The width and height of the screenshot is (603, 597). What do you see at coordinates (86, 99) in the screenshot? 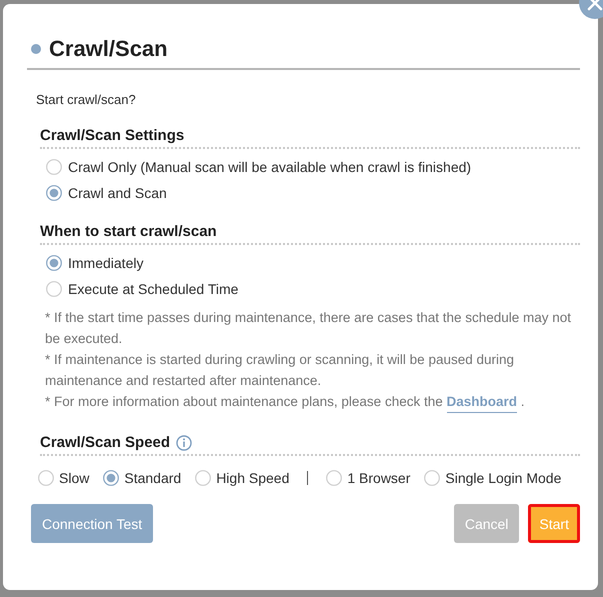
I see `prompt-text: Start crawl/scan?` at bounding box center [86, 99].